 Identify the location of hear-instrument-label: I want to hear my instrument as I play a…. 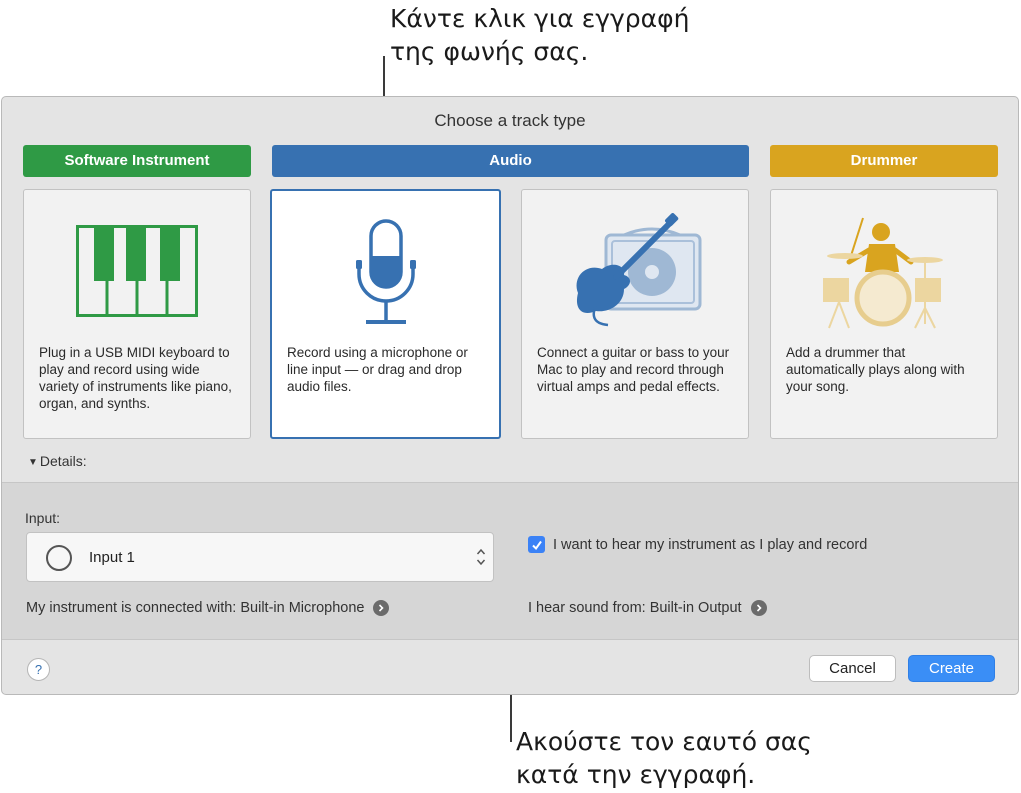
(710, 544).